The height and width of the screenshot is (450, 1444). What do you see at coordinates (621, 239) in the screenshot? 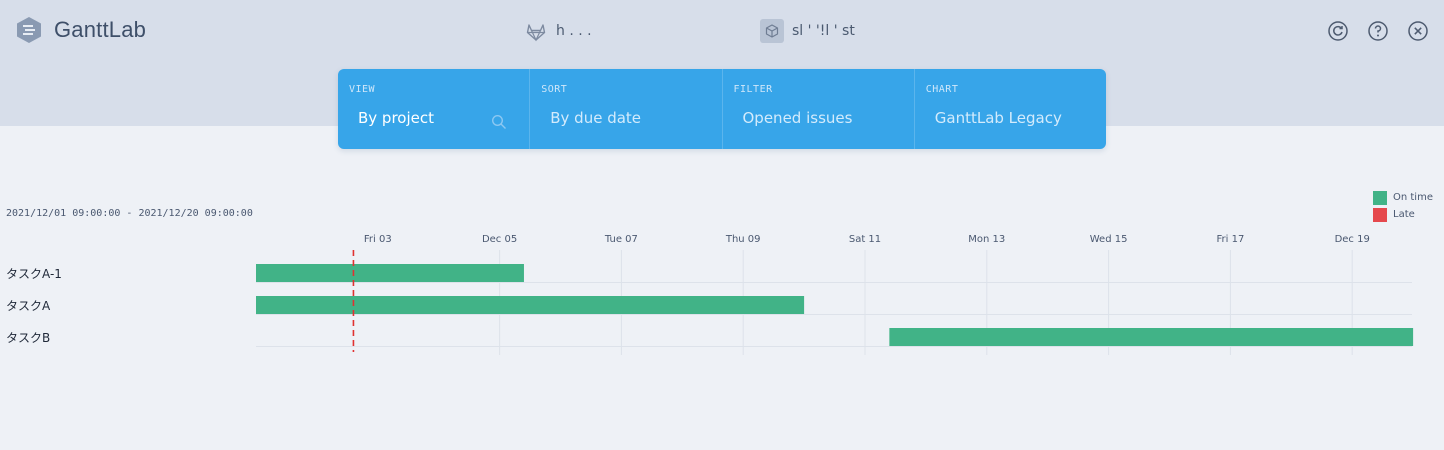
I see `tick-label: Tue 07` at bounding box center [621, 239].